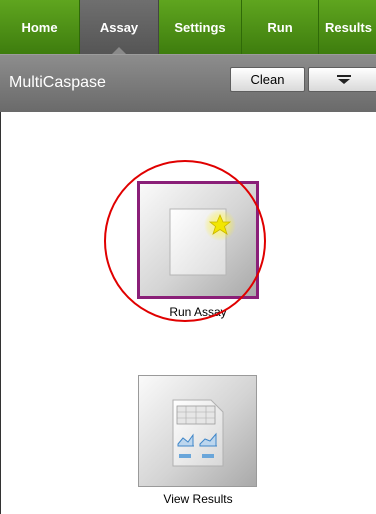 Image resolution: width=376 pixels, height=514 pixels. Describe the element at coordinates (40, 27) in the screenshot. I see `tab-home: Home` at that location.